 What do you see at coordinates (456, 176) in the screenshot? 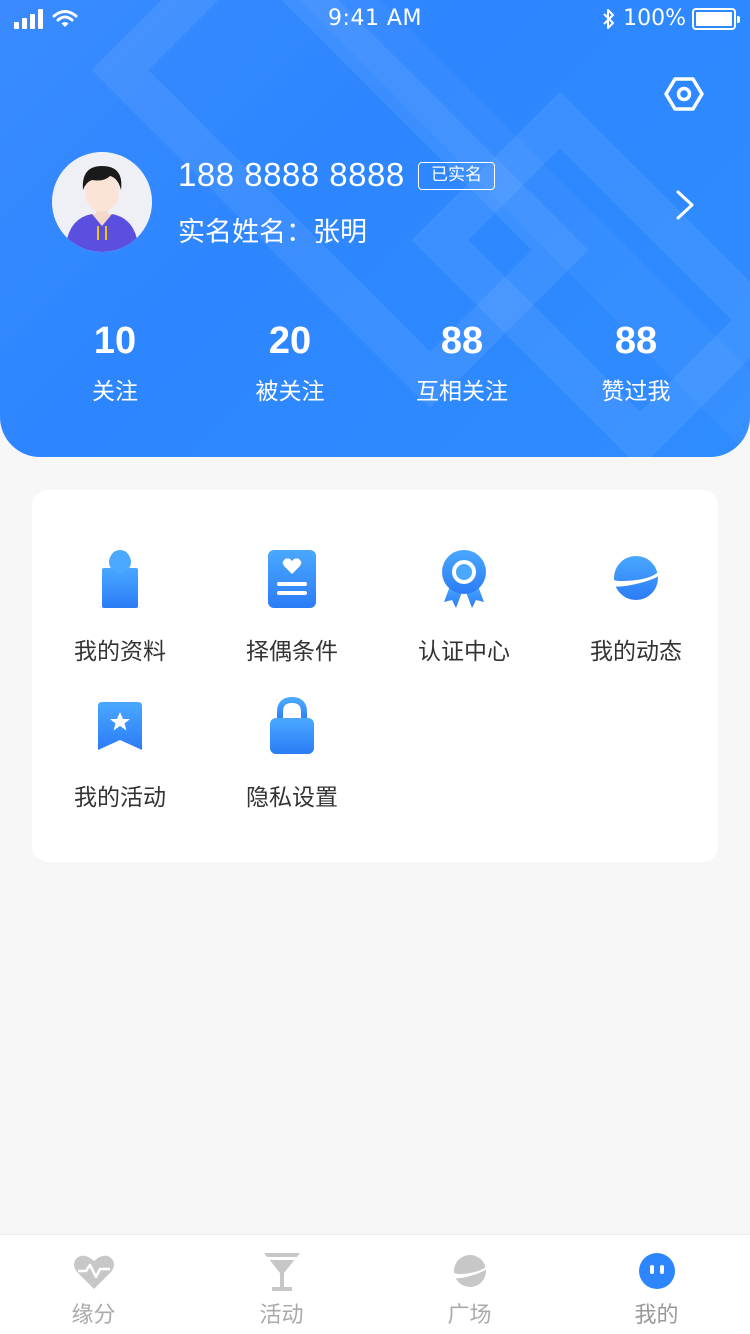
I see `verified-badge: 已实名` at bounding box center [456, 176].